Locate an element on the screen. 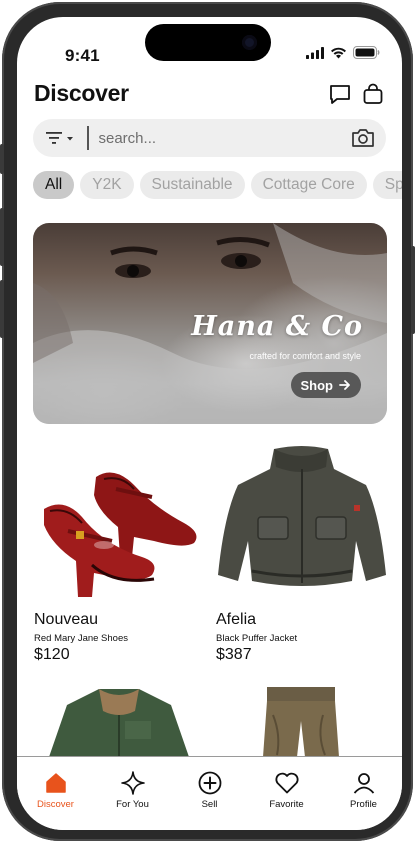 The width and height of the screenshot is (415, 843). tab-profile: Profile is located at coordinates (363, 793).